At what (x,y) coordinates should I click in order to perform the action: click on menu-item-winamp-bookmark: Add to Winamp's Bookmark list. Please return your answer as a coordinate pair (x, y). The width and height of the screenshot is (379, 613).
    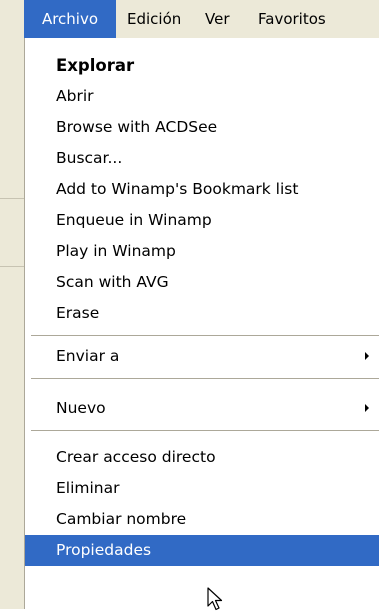
    Looking at the image, I should click on (202, 189).